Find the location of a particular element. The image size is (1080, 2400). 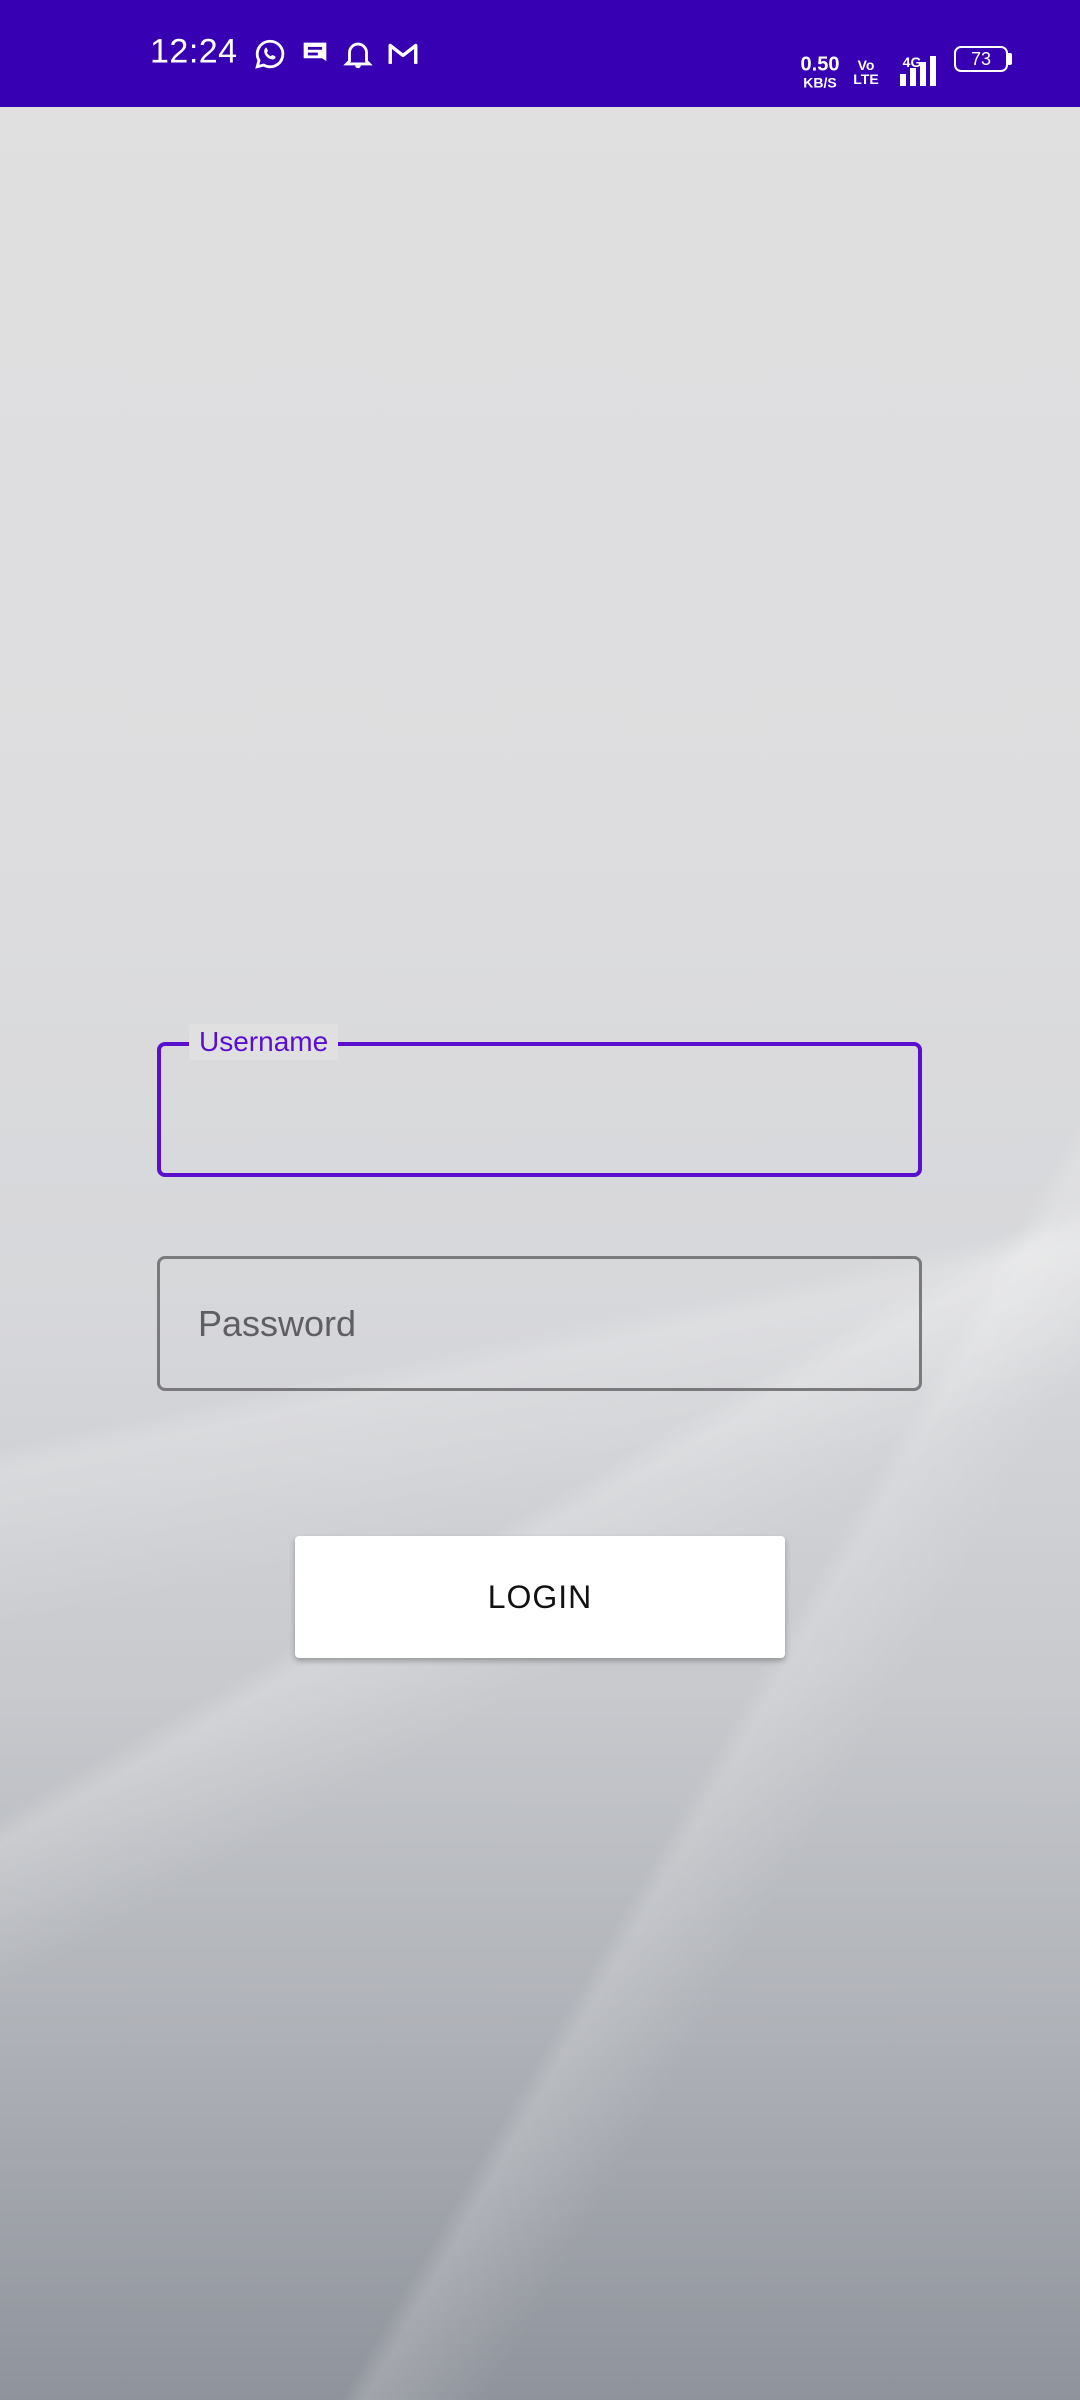

login-button: LOGIN is located at coordinates (540, 1597).